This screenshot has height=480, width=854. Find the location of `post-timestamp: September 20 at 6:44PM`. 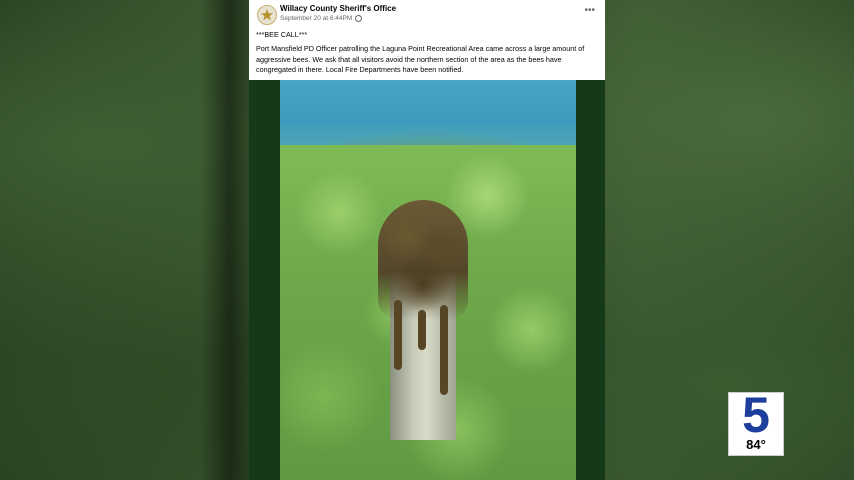

post-timestamp: September 20 at 6:44PM is located at coordinates (321, 18).